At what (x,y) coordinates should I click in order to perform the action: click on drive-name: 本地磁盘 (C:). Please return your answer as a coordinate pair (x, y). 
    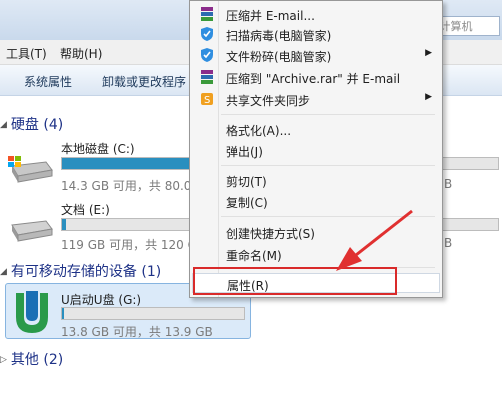
    Looking at the image, I should click on (98, 149).